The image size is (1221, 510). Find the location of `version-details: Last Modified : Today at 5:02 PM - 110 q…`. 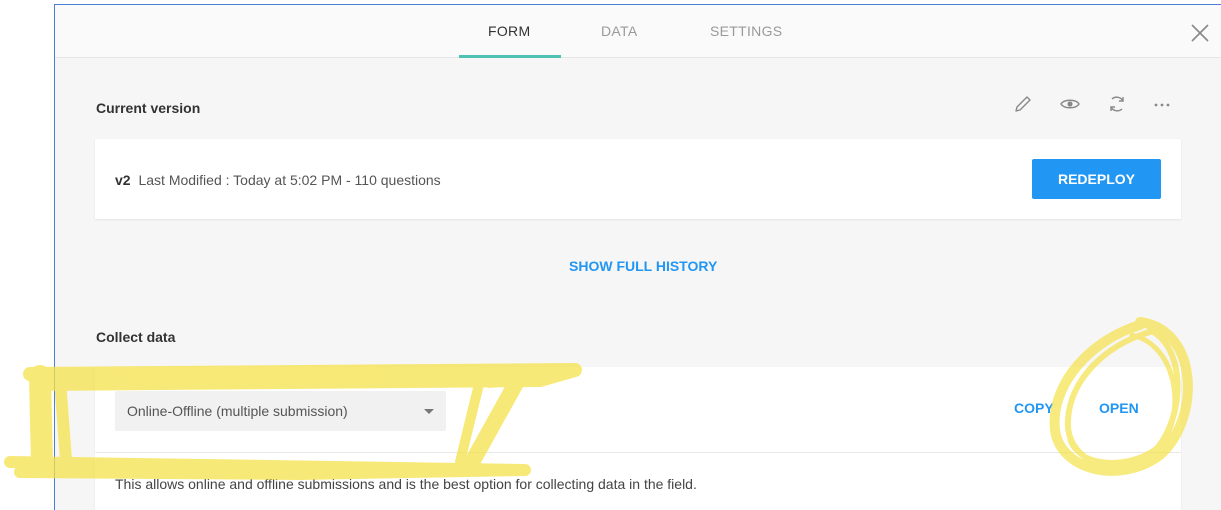

version-details: Last Modified : Today at 5:02 PM - 110 q… is located at coordinates (289, 180).